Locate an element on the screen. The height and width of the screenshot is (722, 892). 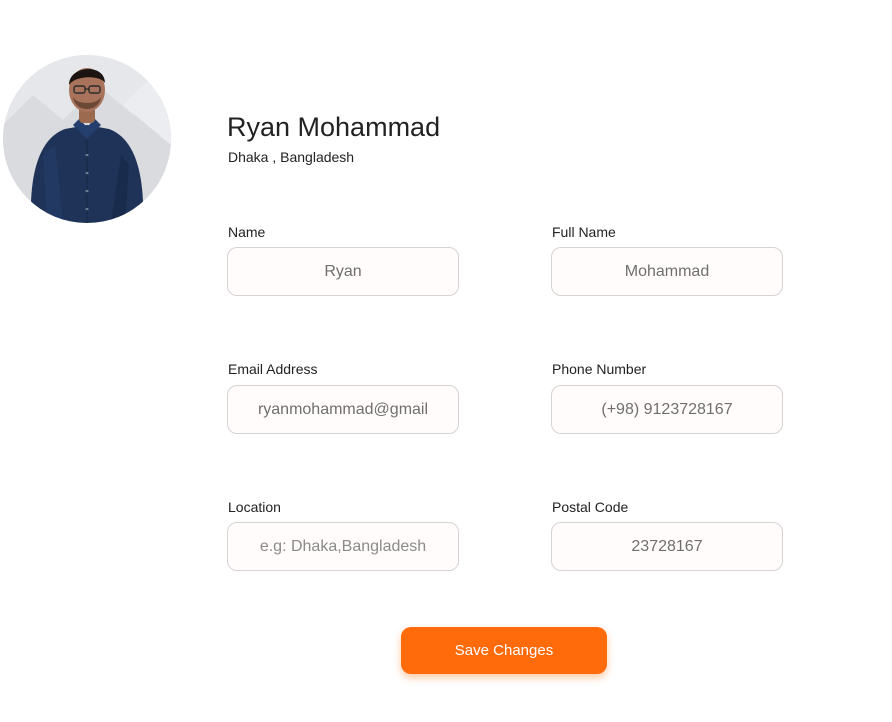
profile-name: Ryan Mohammad is located at coordinates (334, 127).